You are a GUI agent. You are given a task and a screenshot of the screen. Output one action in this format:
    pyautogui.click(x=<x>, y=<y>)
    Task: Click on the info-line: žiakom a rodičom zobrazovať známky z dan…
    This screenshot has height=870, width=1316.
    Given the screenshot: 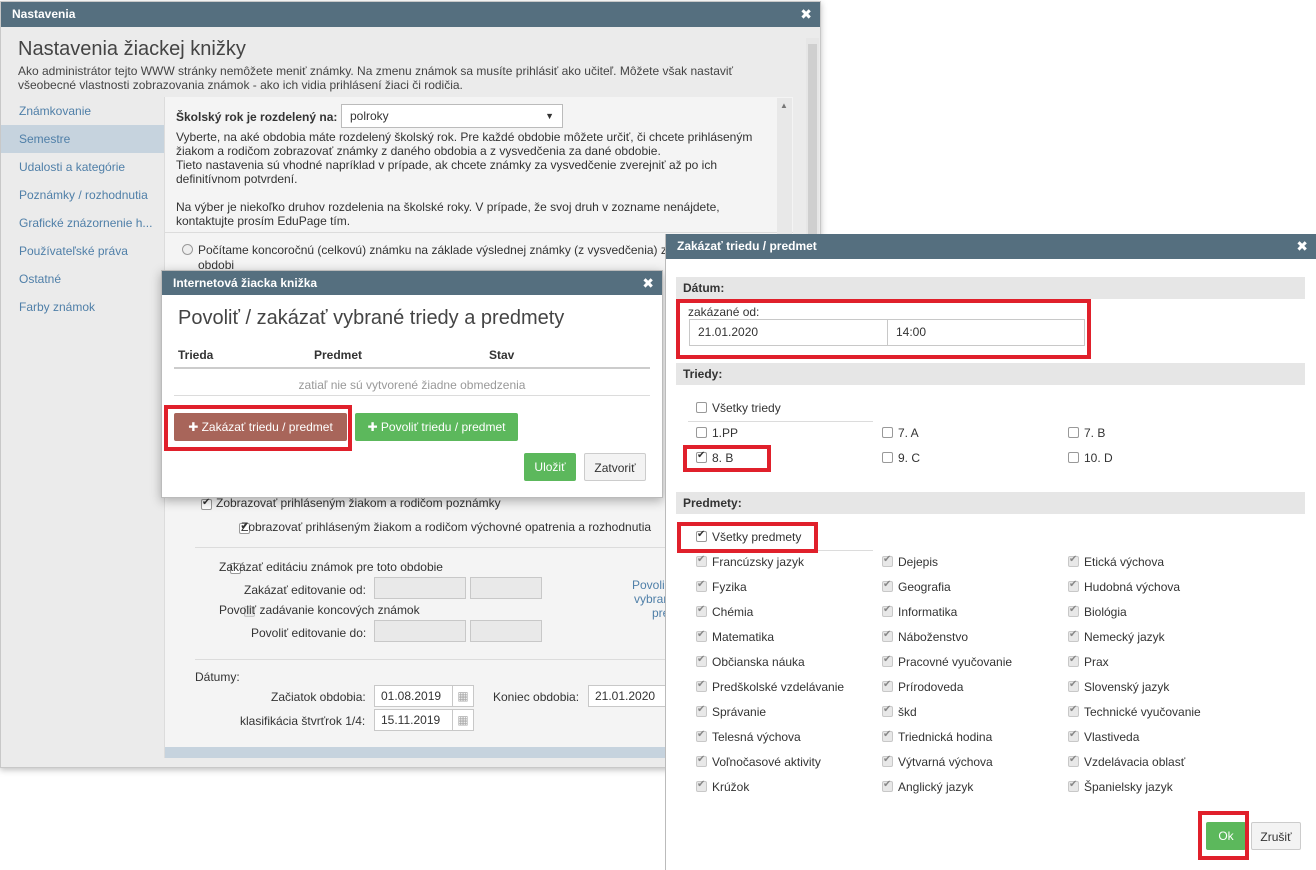 What is the action you would take?
    pyautogui.click(x=418, y=151)
    